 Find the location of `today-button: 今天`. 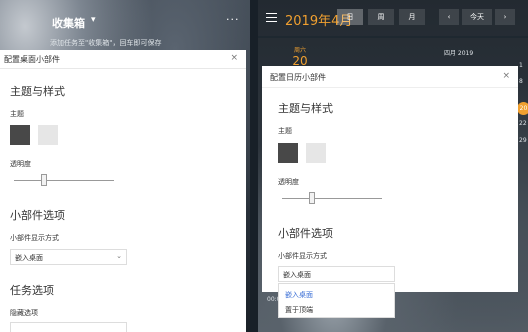

today-button: 今天 is located at coordinates (477, 17).